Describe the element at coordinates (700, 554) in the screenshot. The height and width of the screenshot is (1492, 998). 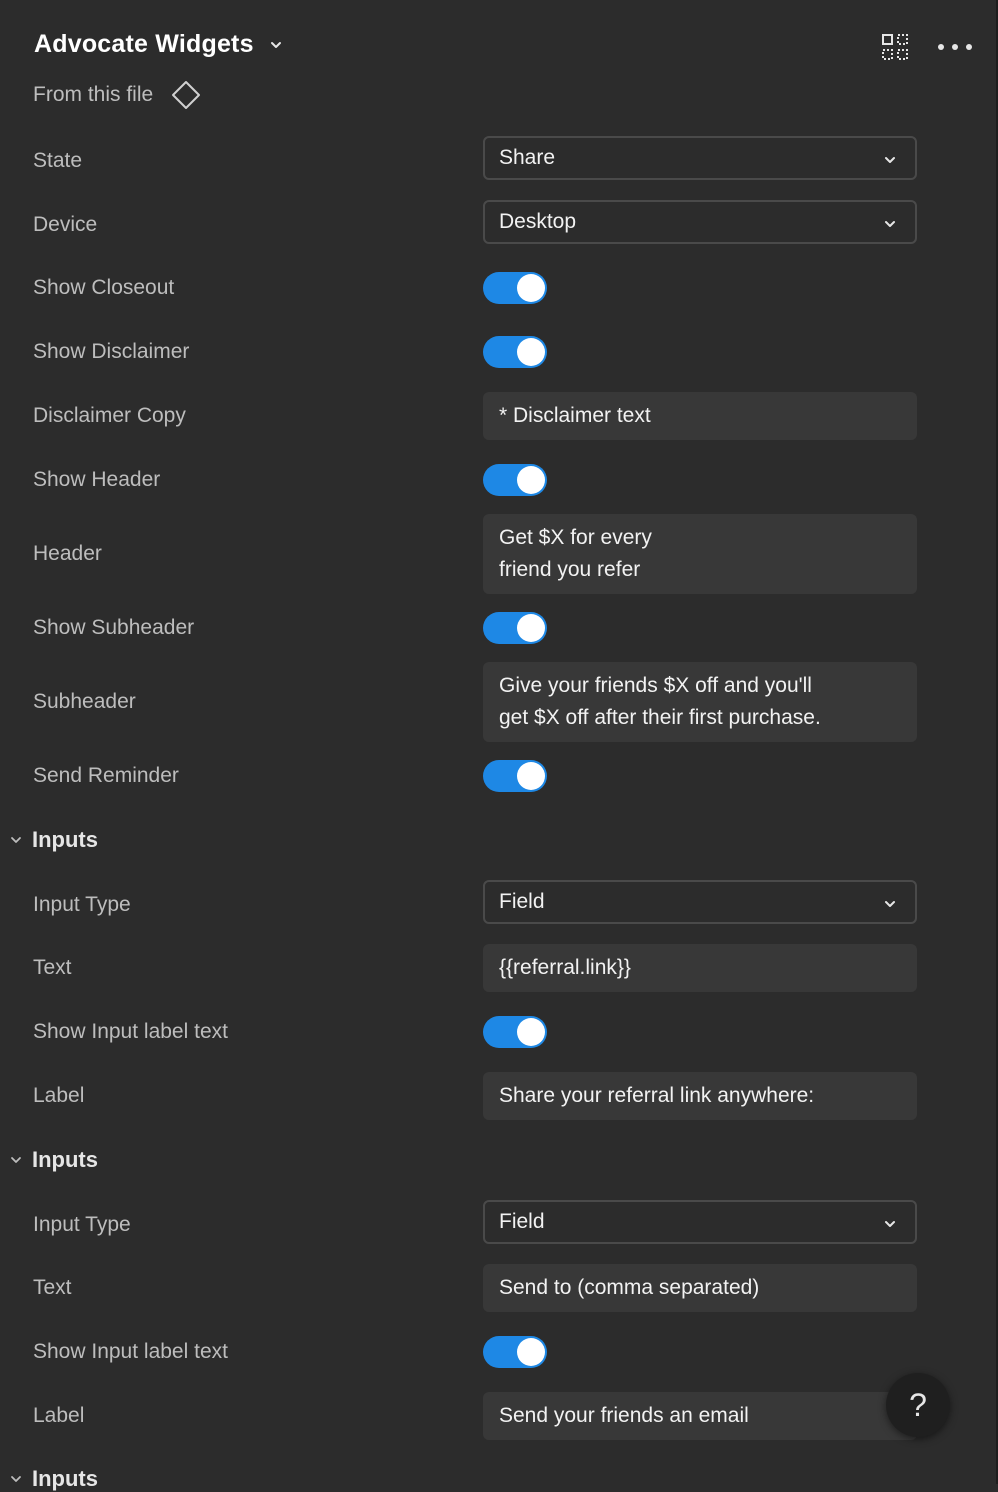
I see `header-input: Get $X for every friend you refer` at that location.